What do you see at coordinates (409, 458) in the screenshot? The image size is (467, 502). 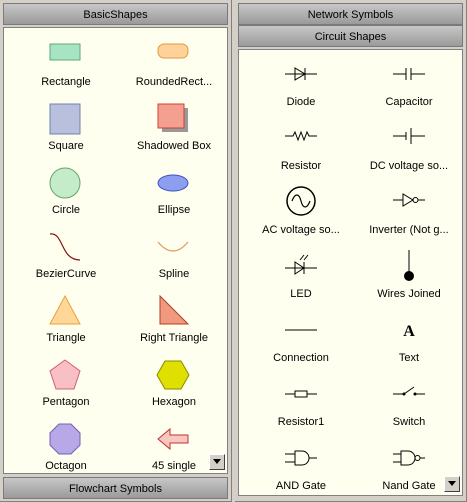 I see `nand-gate-icon` at bounding box center [409, 458].